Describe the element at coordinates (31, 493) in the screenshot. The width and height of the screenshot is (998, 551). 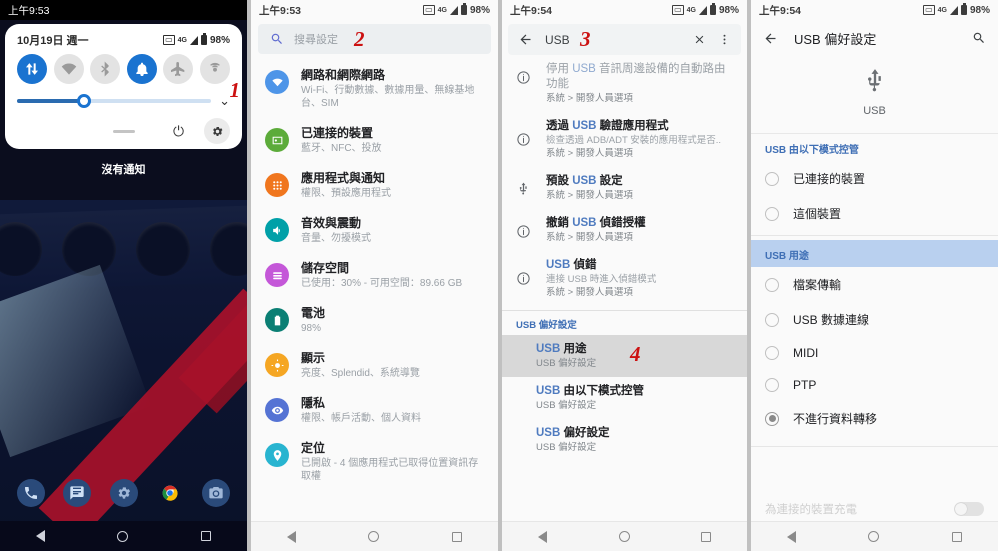
I see `dock-app-phone` at that location.